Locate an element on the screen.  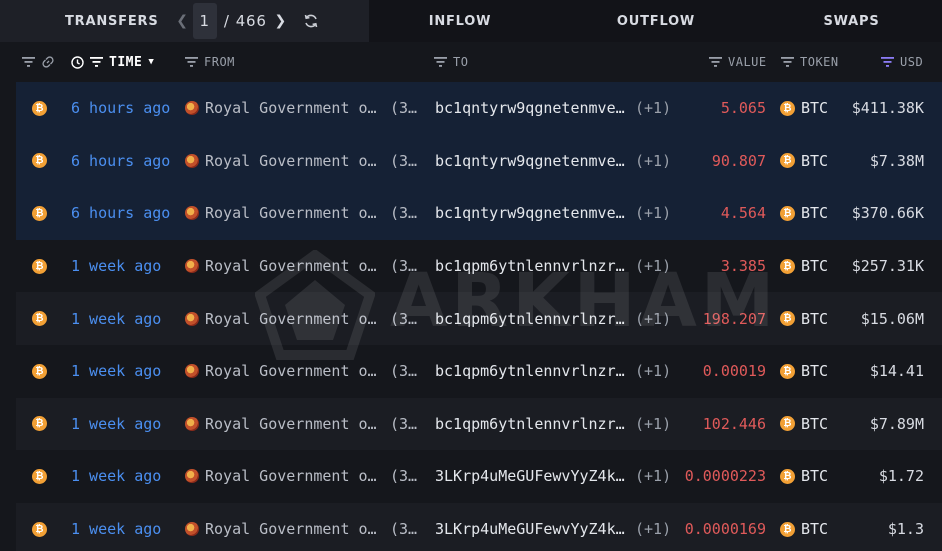
next-page-icon: ❯ is located at coordinates (281, 21).